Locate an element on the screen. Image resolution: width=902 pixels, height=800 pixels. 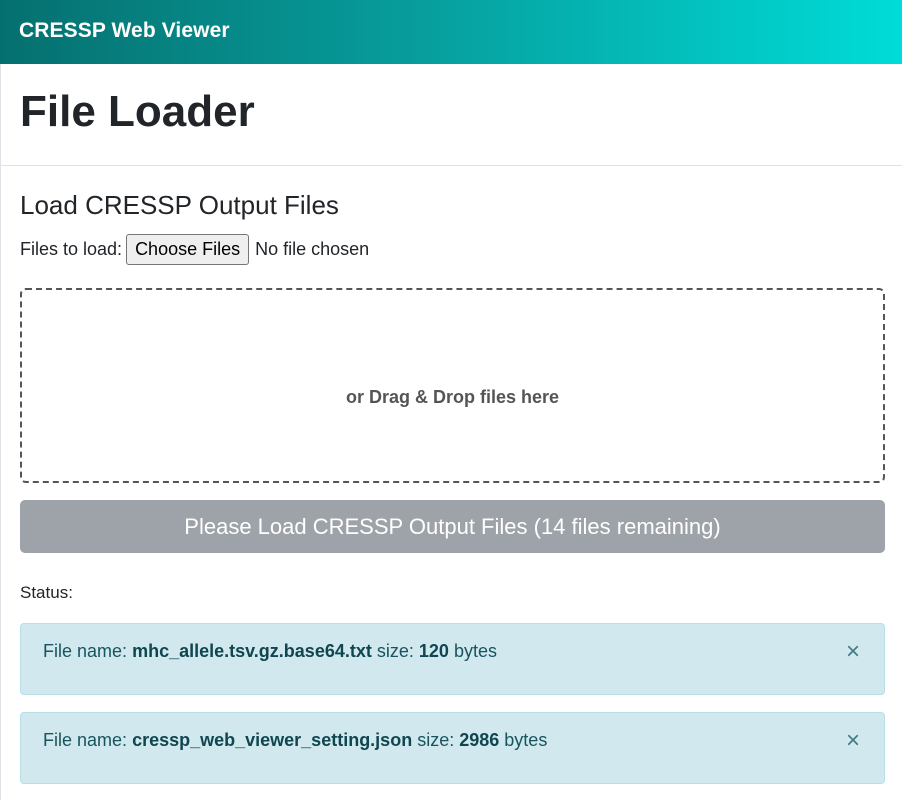
choose-files-button: Choose Files is located at coordinates (188, 249).